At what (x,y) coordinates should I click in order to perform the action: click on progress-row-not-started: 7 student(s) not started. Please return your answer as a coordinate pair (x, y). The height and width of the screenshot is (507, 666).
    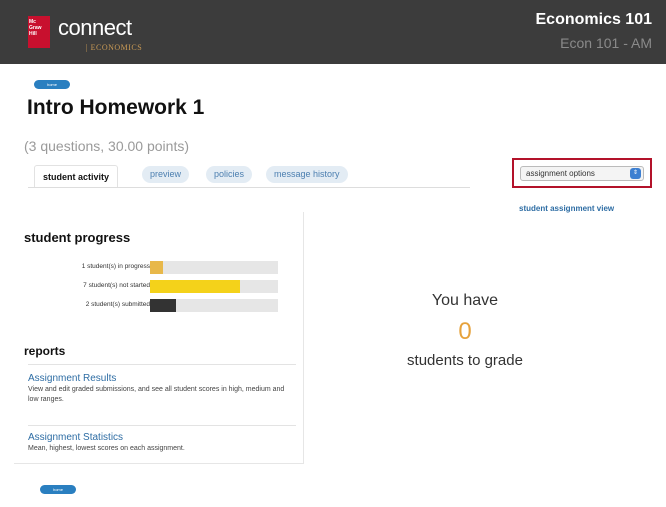
    Looking at the image, I should click on (159, 287).